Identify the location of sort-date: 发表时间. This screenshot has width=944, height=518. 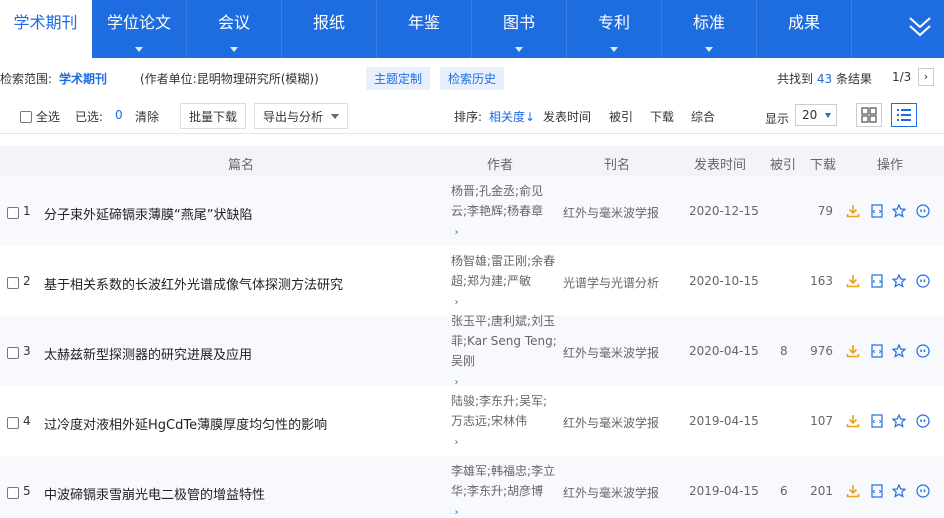
(567, 116).